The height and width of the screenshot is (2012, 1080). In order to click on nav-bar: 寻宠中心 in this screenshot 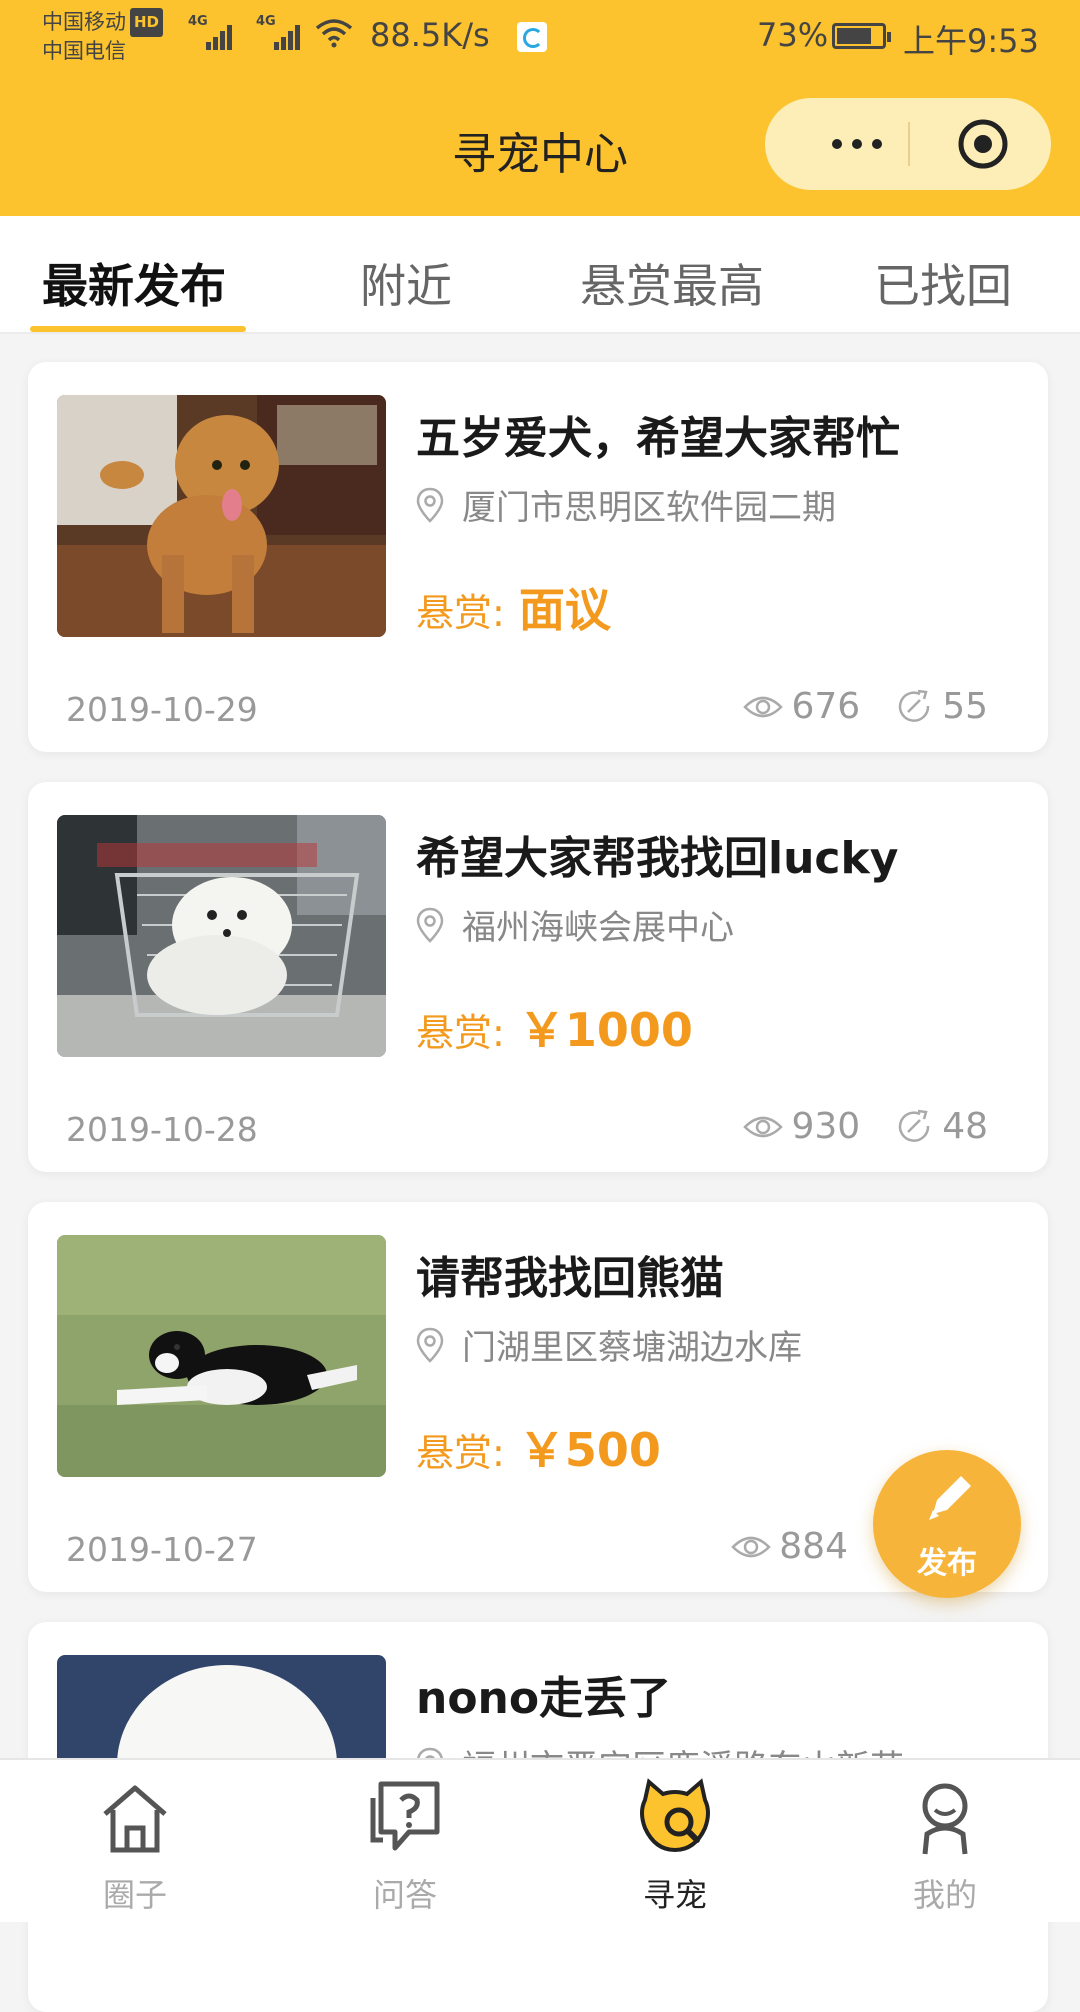, I will do `click(540, 146)`.